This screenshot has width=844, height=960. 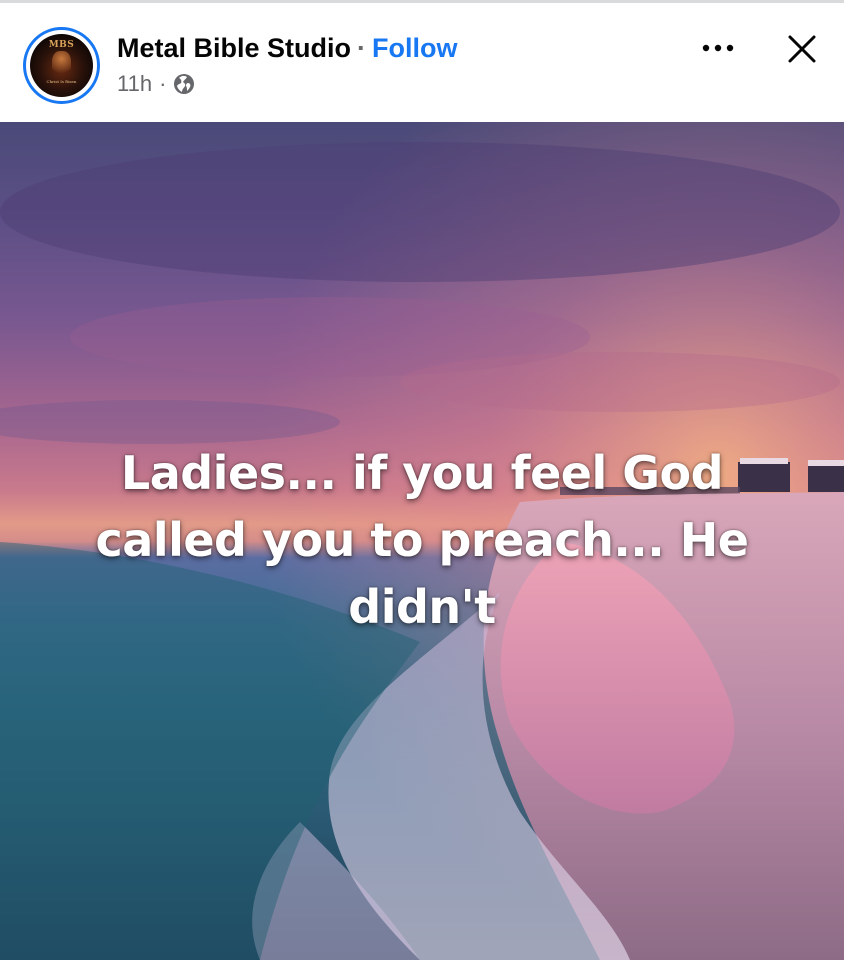 I want to click on avatar-logo-text: MBS, so click(x=61, y=45).